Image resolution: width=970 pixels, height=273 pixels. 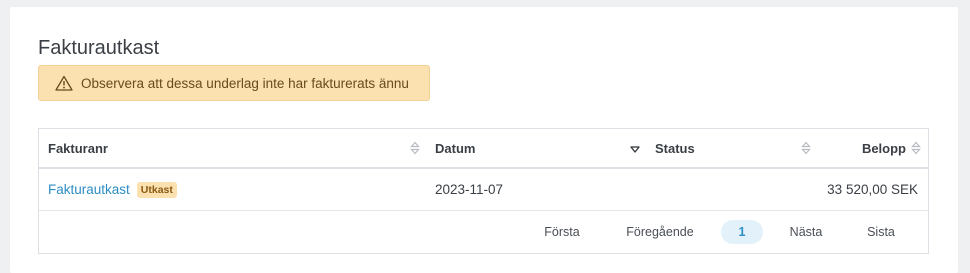 I want to click on column-label: Belopp, so click(x=883, y=148).